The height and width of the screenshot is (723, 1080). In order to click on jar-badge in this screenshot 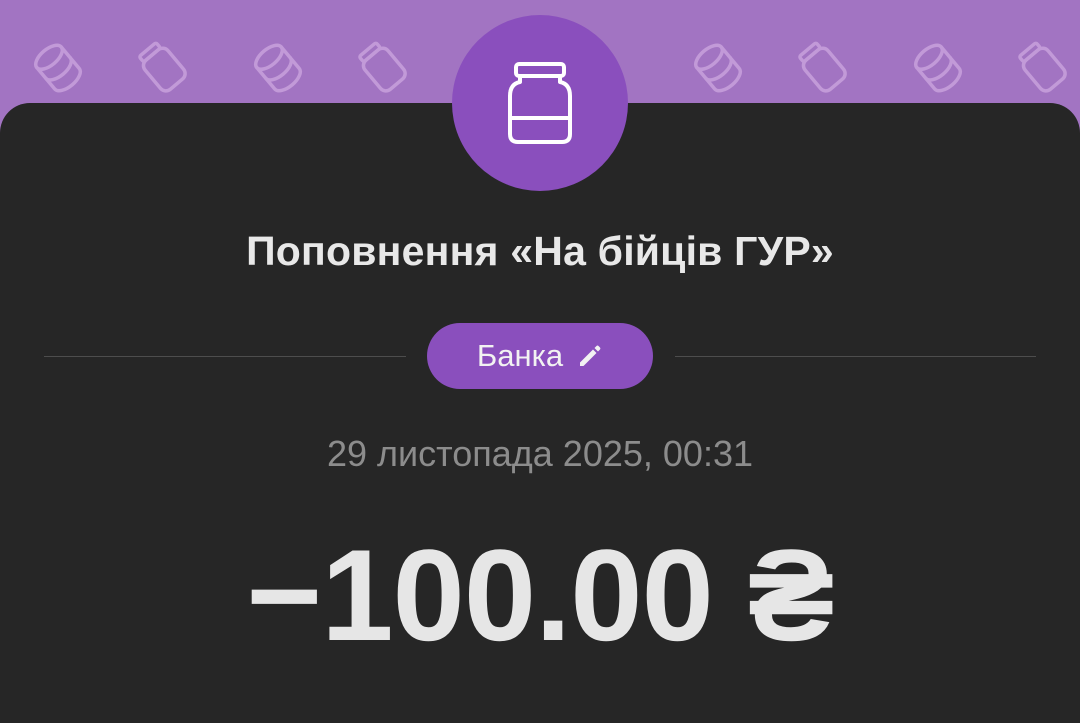, I will do `click(540, 103)`.